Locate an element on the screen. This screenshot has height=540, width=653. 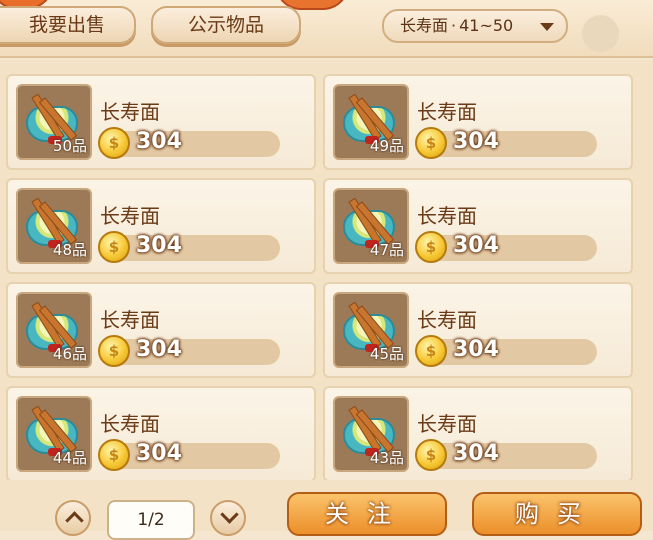
corner-decoration is located at coordinates (615, 28).